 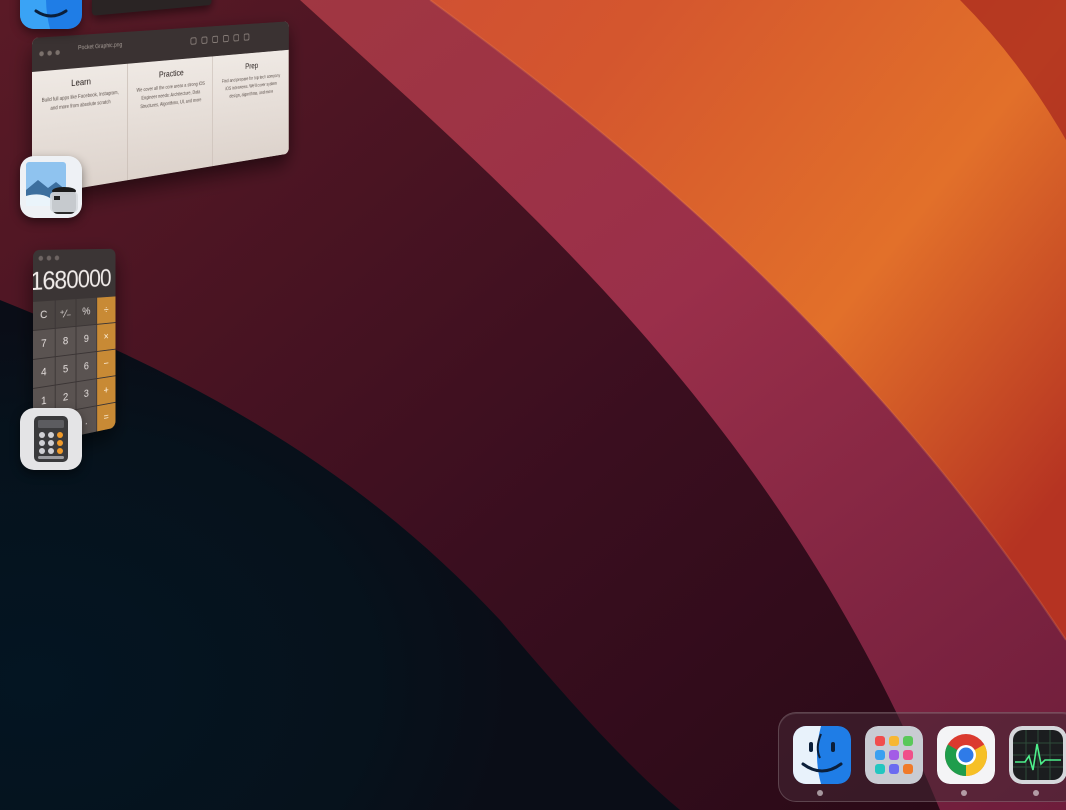 What do you see at coordinates (252, 66) in the screenshot?
I see `column-heading: Prep` at bounding box center [252, 66].